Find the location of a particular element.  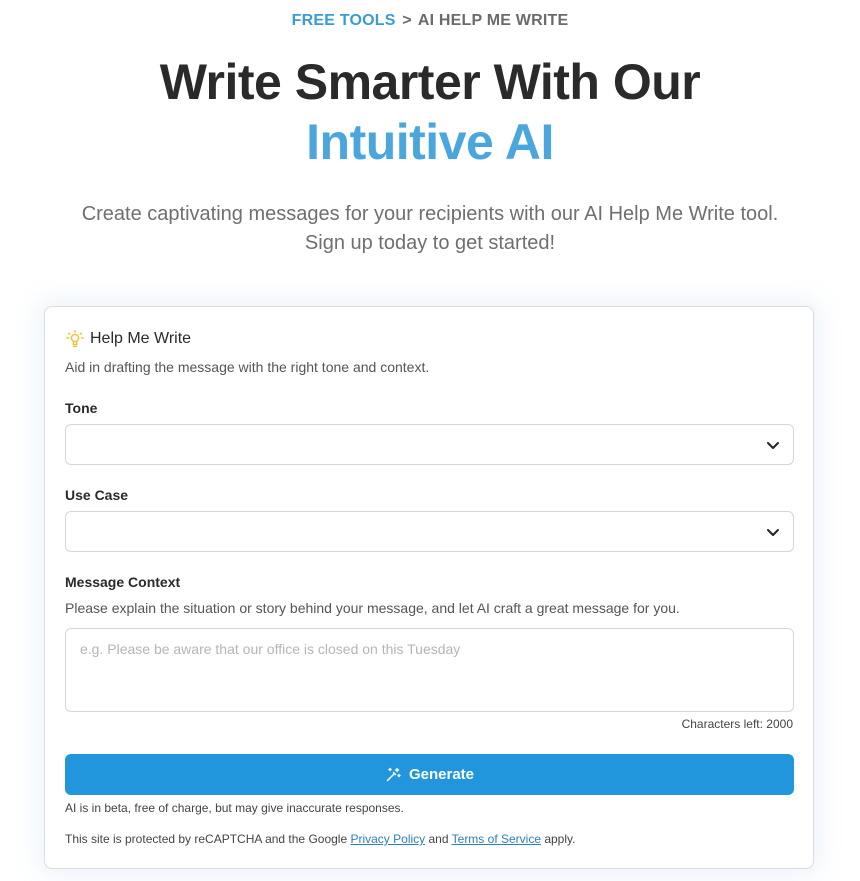

tone-select is located at coordinates (429, 444).